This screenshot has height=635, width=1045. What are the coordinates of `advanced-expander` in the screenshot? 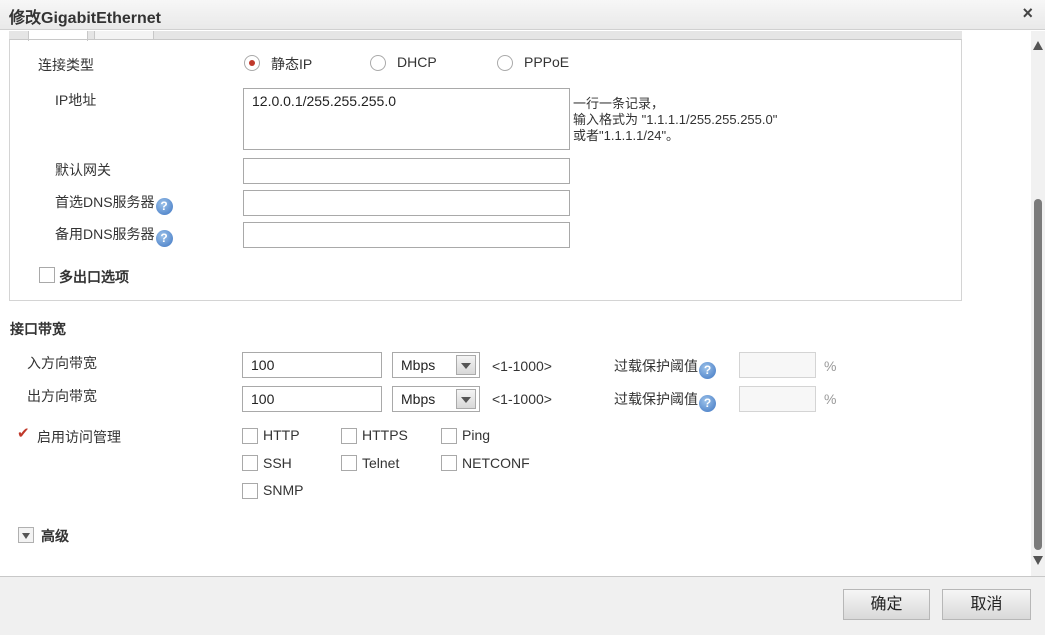 It's located at (26, 535).